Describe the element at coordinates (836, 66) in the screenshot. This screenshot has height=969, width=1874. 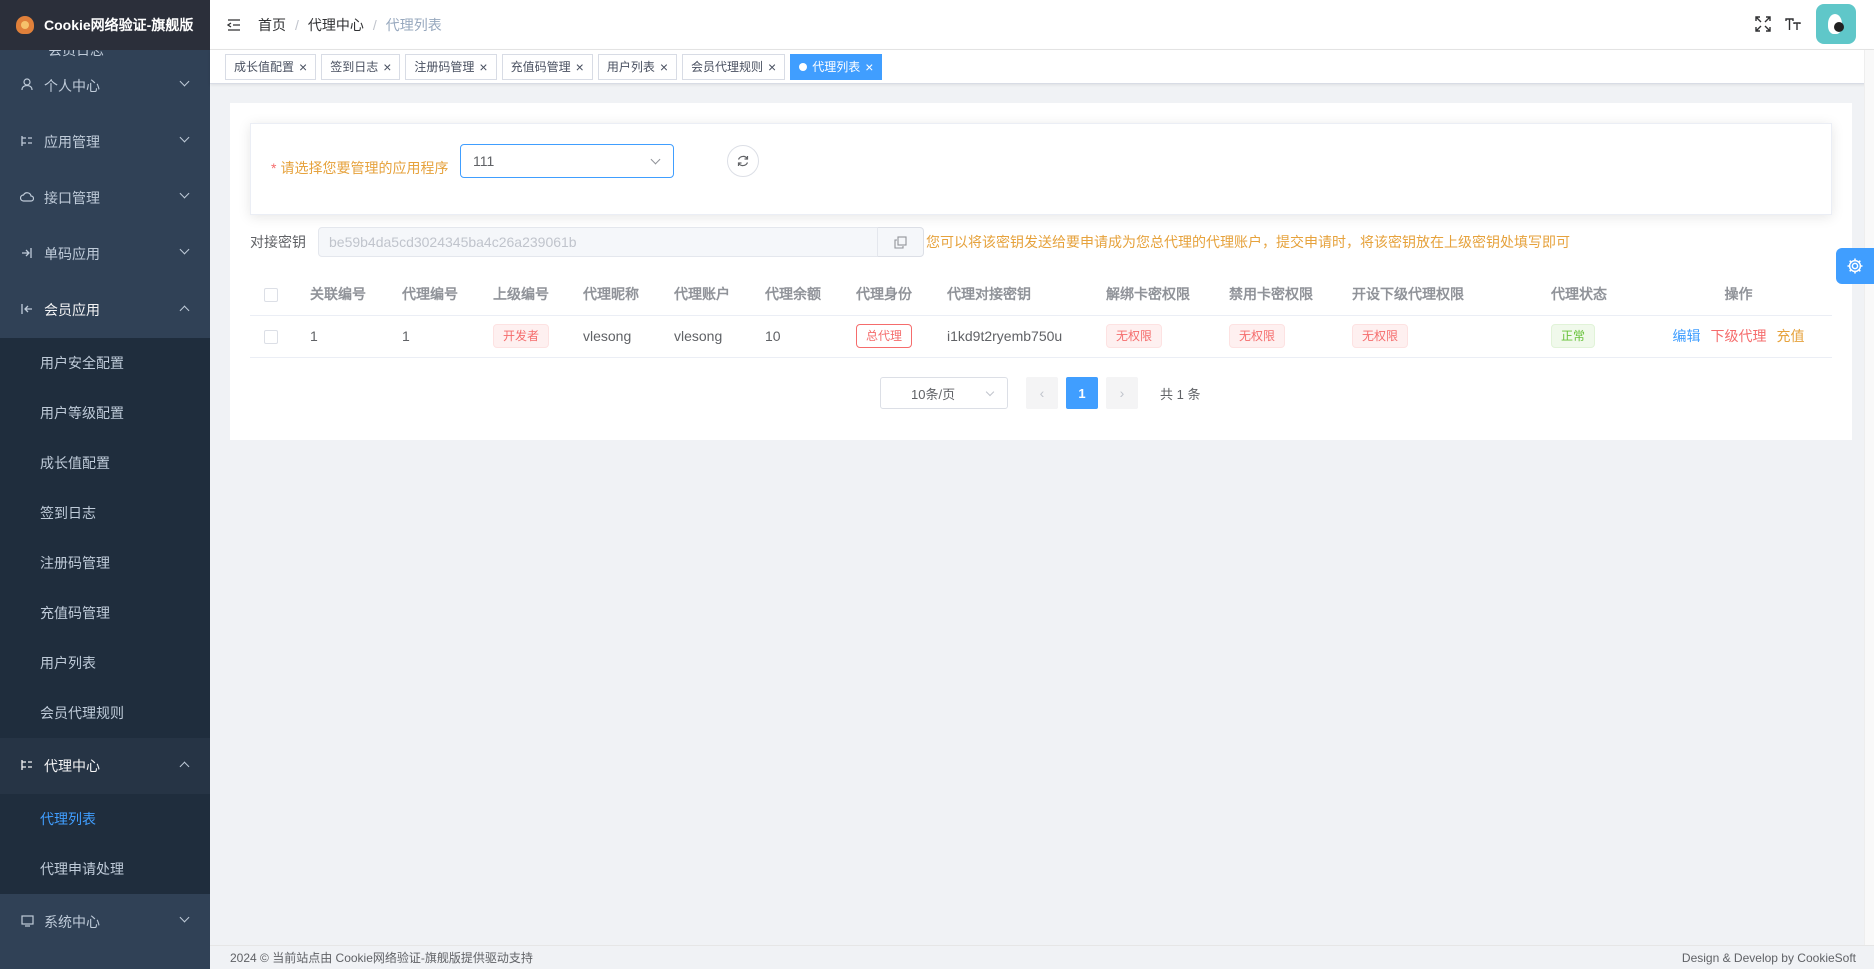
I see `tag-agent-list: 代理列表 ×` at that location.